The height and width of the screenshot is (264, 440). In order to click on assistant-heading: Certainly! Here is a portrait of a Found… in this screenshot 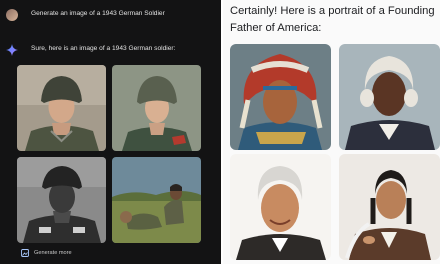, I will do `click(332, 19)`.